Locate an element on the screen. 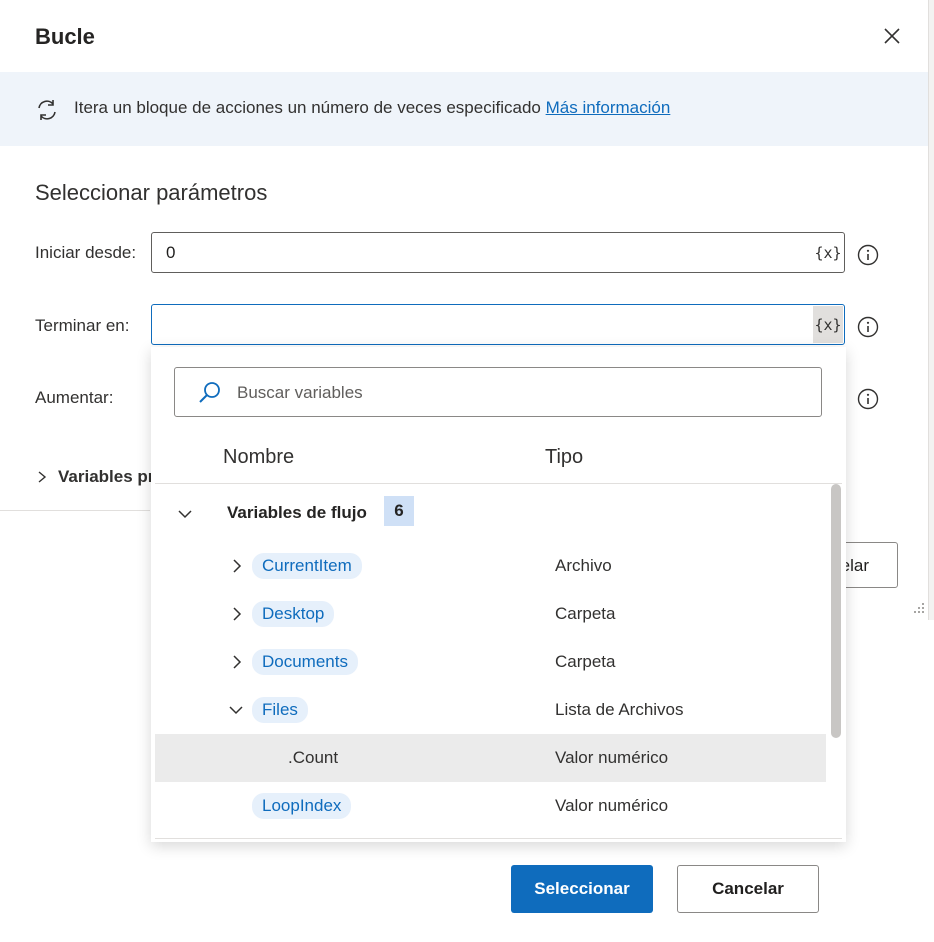 Image resolution: width=934 pixels, height=942 pixels. list-scrollbar is located at coordinates (836, 611).